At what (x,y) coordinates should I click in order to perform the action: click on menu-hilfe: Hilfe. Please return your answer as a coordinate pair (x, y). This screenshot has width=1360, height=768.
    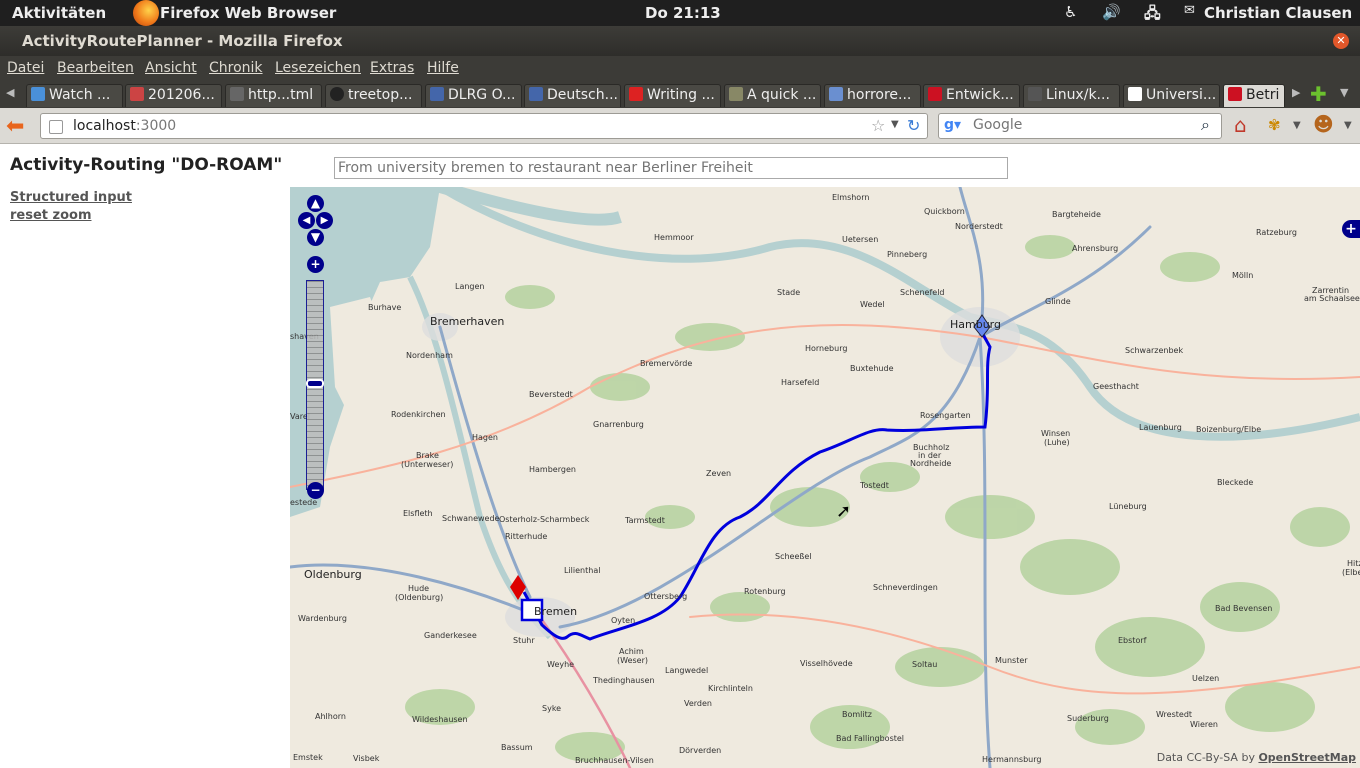
    Looking at the image, I should click on (443, 68).